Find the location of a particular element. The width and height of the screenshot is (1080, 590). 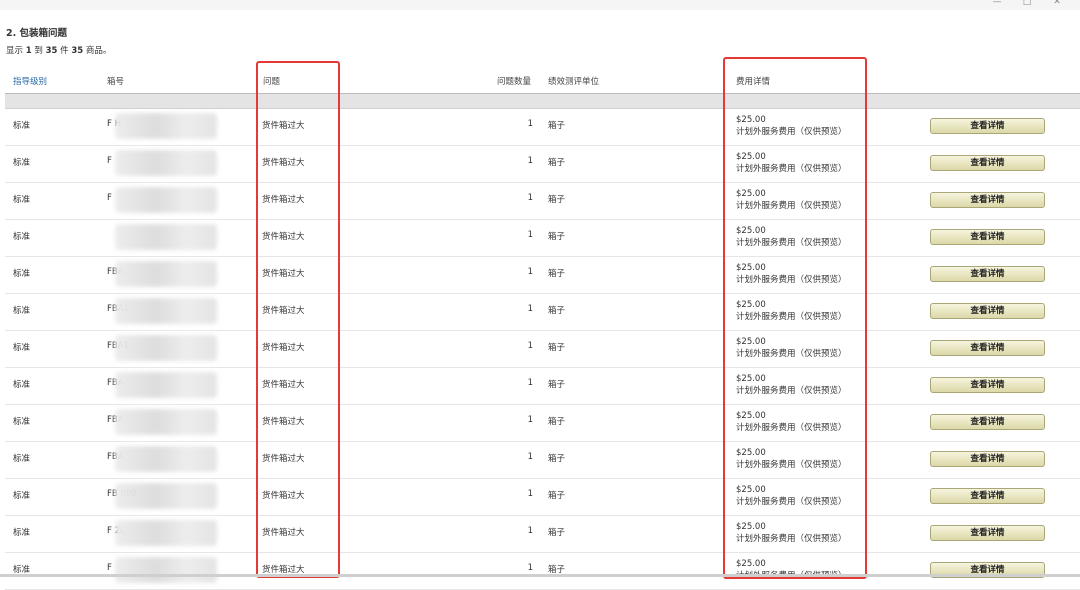

section-title: 2. 包装箱问题 is located at coordinates (37, 33).